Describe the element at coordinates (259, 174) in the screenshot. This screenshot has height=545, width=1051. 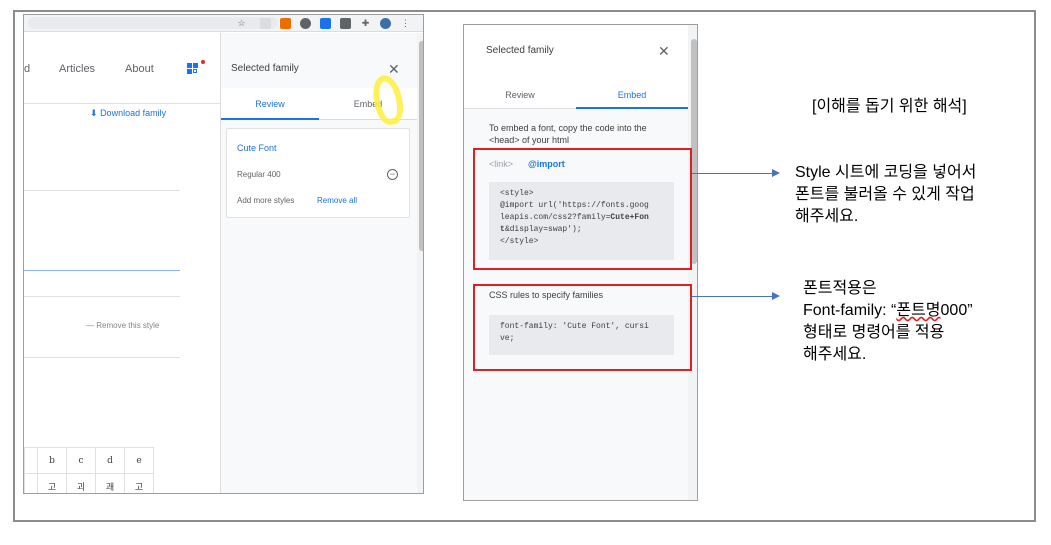
I see `font-style: Regular 400` at that location.